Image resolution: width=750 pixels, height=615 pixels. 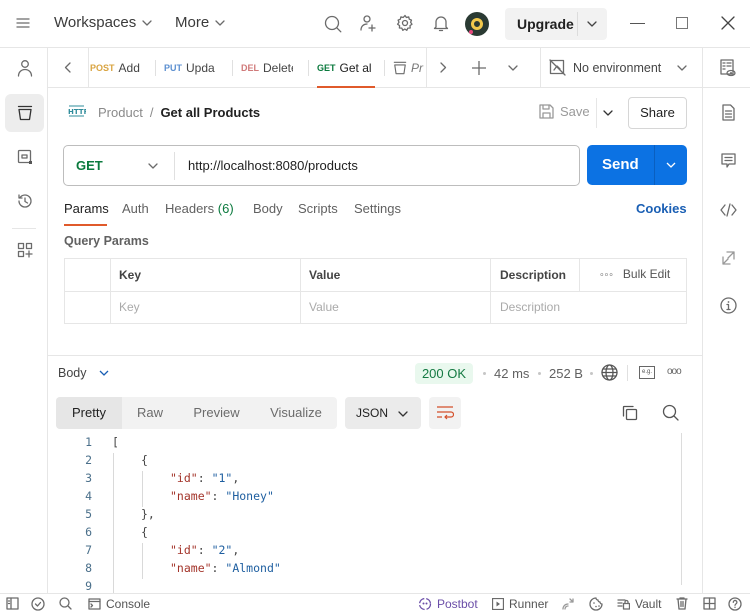 What do you see at coordinates (448, 604) in the screenshot?
I see `postbot-button: Postbot` at bounding box center [448, 604].